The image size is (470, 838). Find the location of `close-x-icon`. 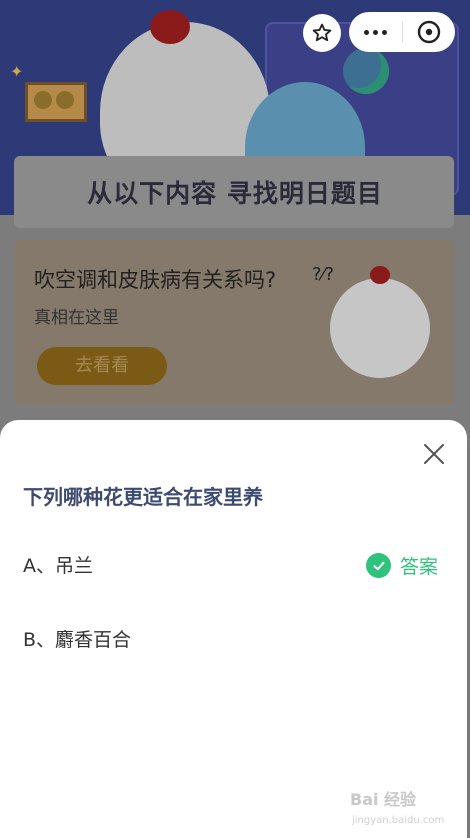

close-x-icon is located at coordinates (434, 454).